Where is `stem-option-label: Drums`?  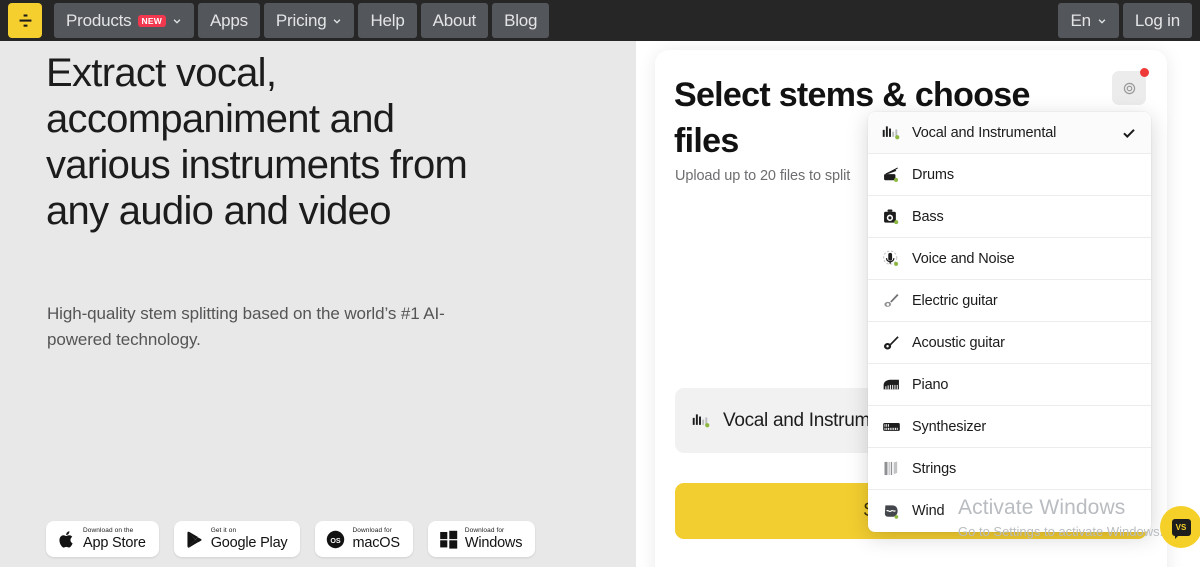 stem-option-label: Drums is located at coordinates (933, 174).